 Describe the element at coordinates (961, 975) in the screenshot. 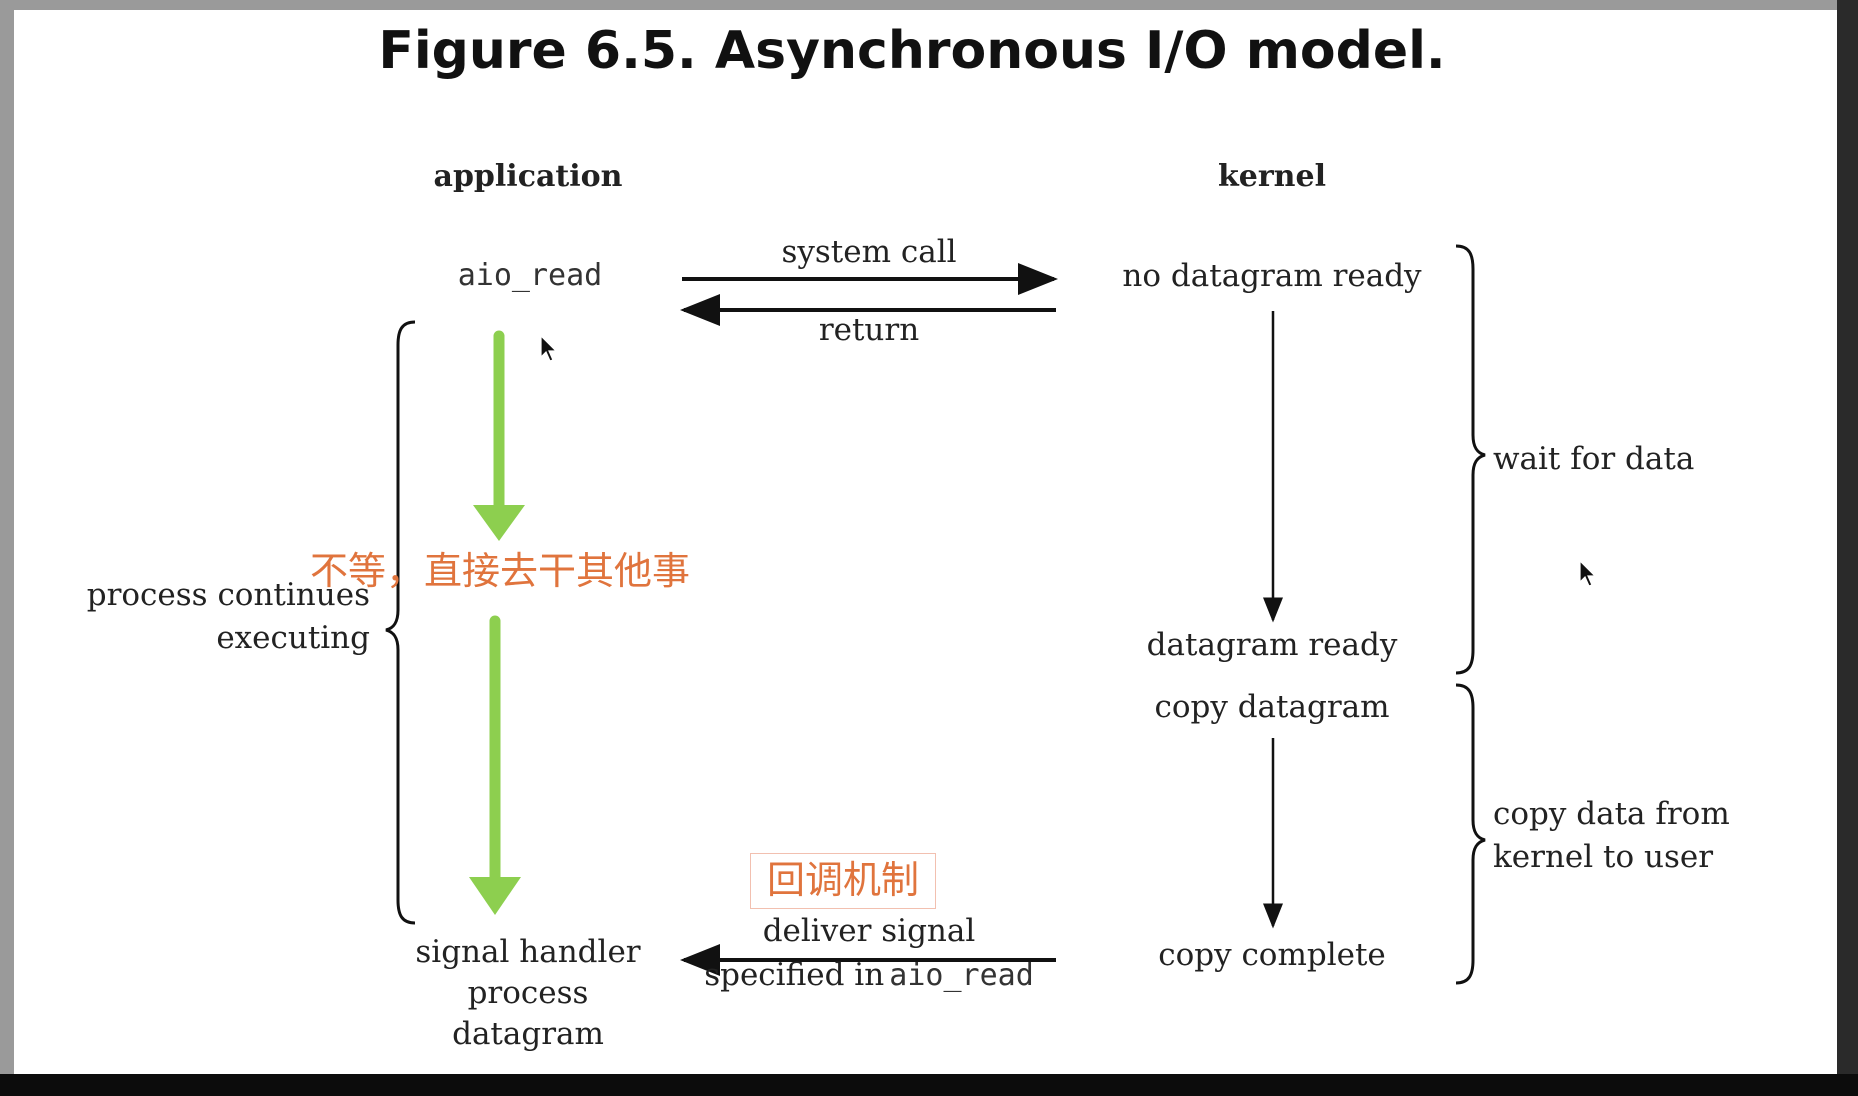

I see `specified-in-code: aio_read` at that location.